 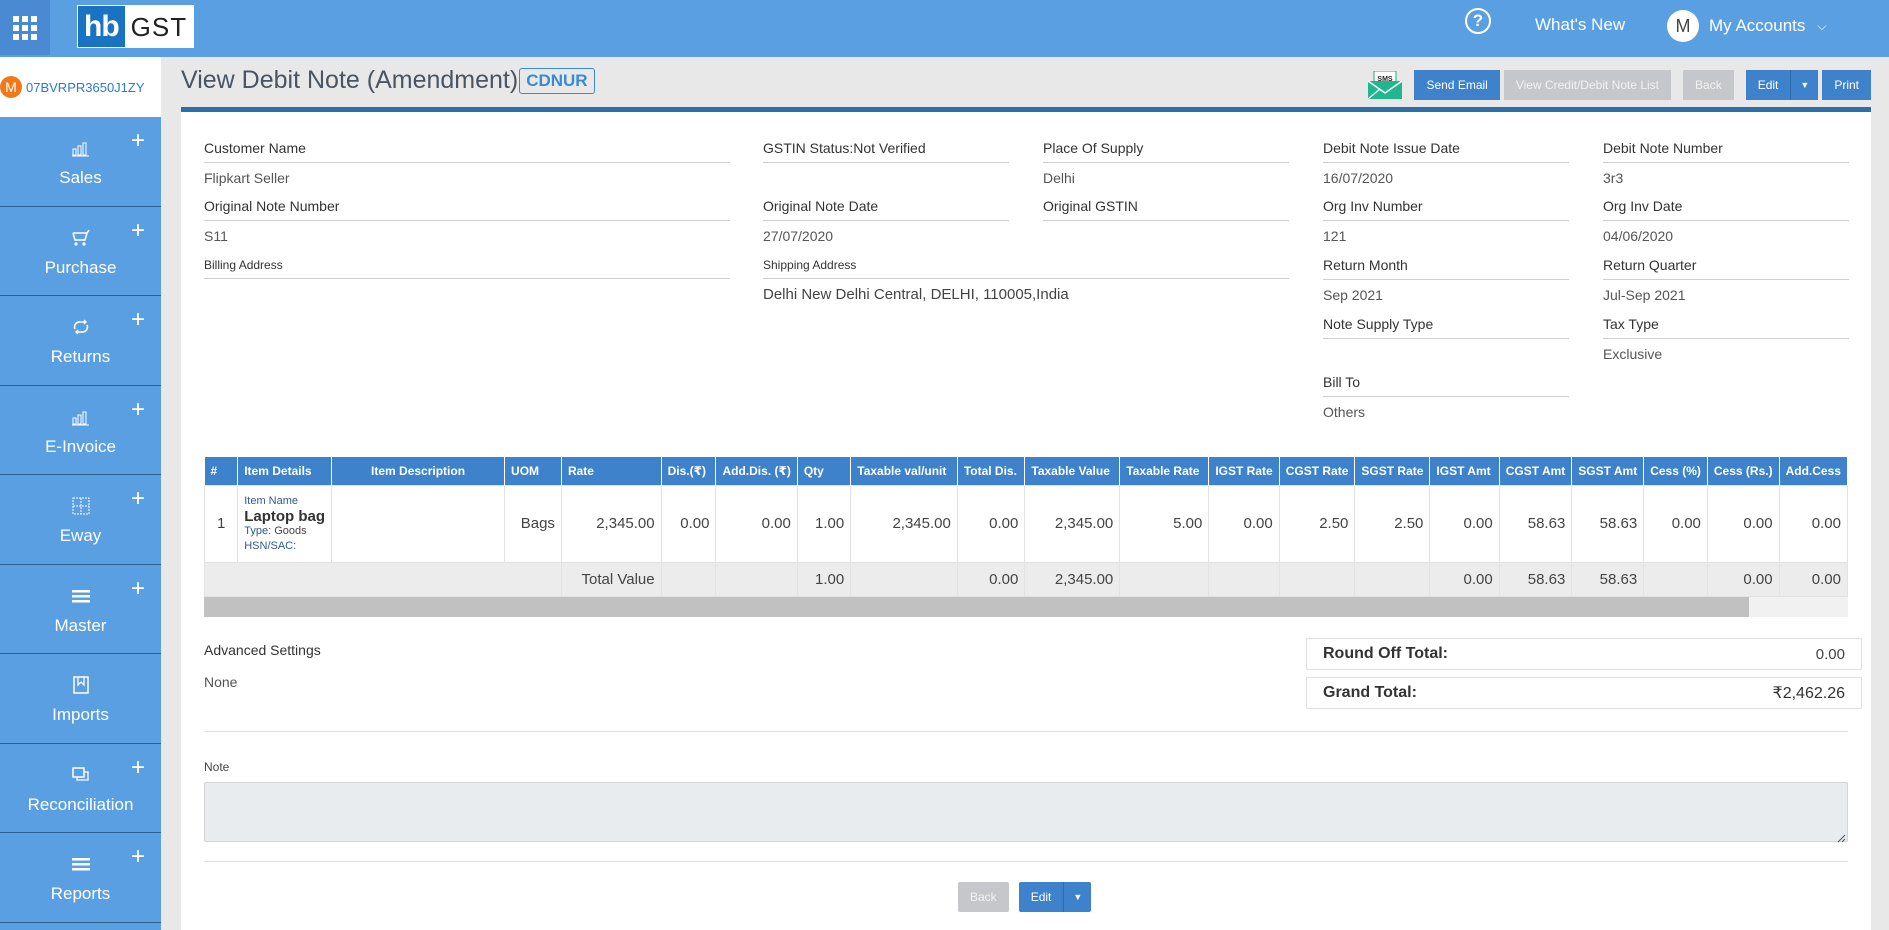 I want to click on hbgst-logo: hb GST, so click(x=136, y=26).